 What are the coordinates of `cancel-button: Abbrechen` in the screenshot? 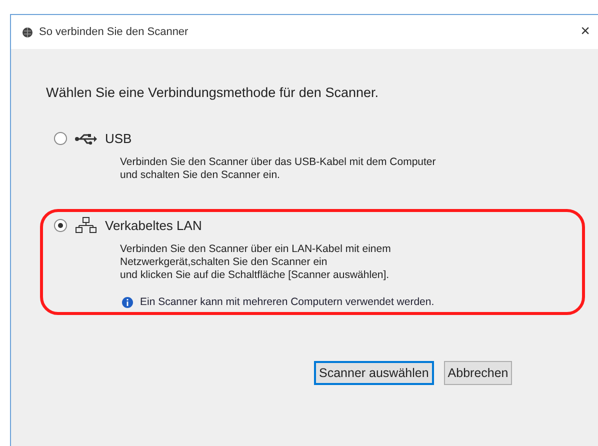 It's located at (478, 373).